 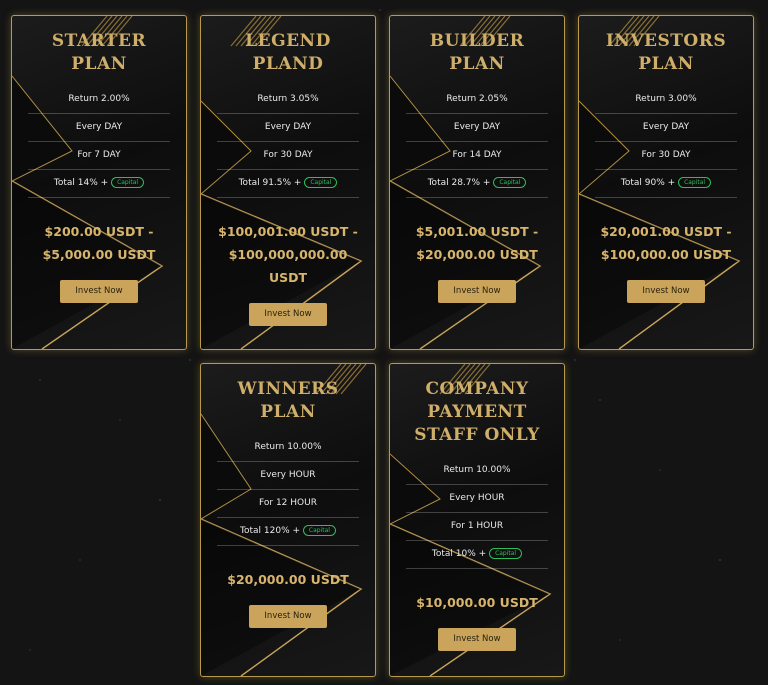 What do you see at coordinates (477, 52) in the screenshot?
I see `plan-title: BUILDER PLAN` at bounding box center [477, 52].